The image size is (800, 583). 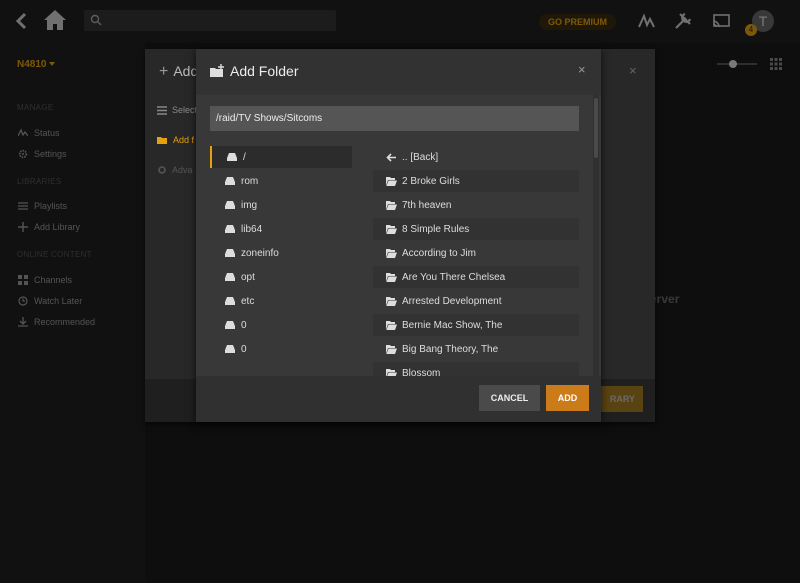 What do you see at coordinates (179, 71) in the screenshot?
I see `add-library-title: + Add` at bounding box center [179, 71].